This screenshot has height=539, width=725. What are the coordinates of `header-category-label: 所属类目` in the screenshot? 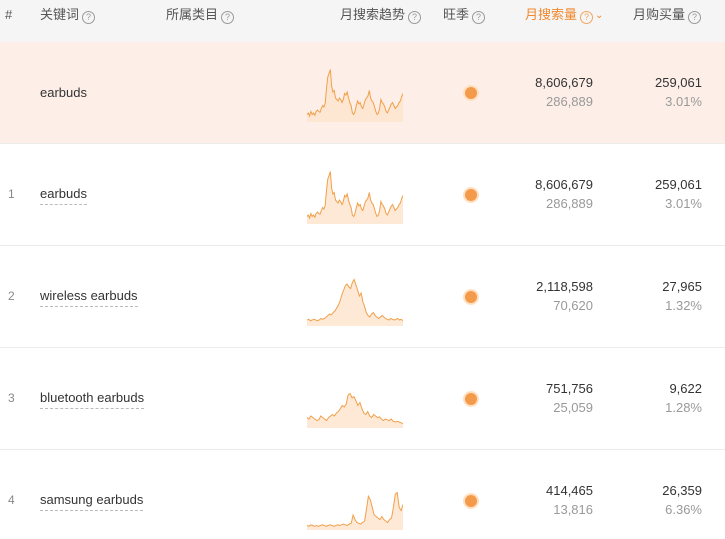 It's located at (192, 14).